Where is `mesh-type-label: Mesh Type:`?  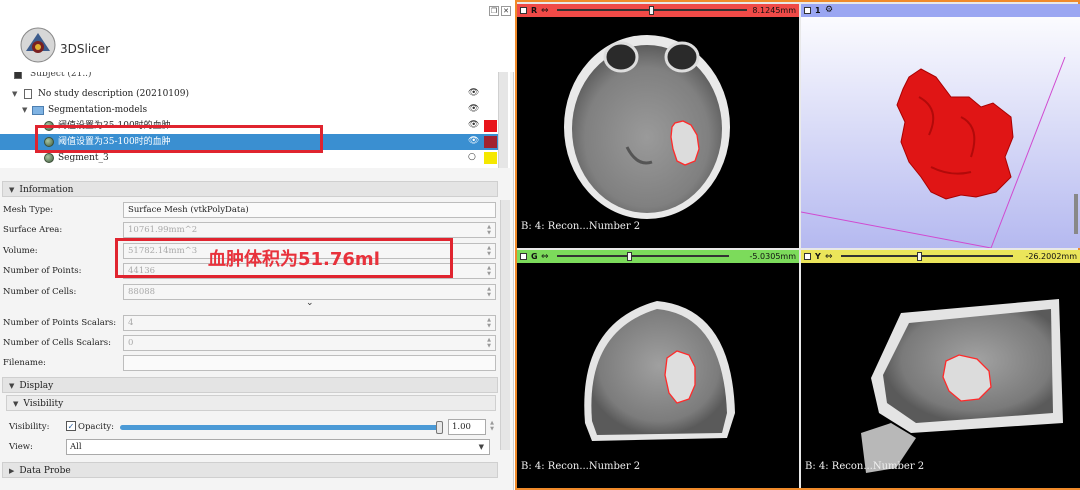 mesh-type-label: Mesh Type: is located at coordinates (28, 210).